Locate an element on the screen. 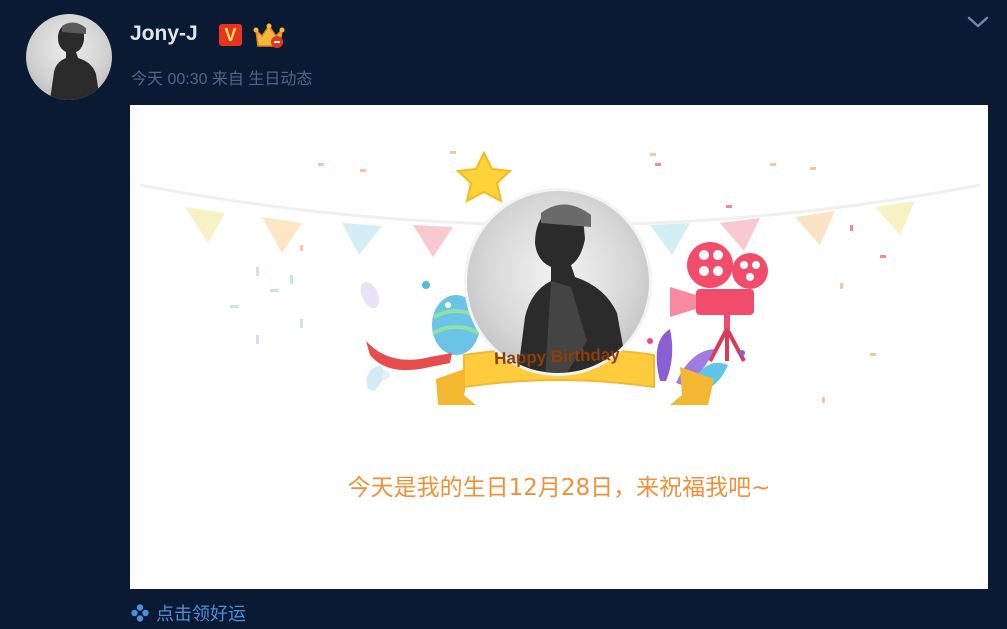  clover-icon is located at coordinates (140, 613).